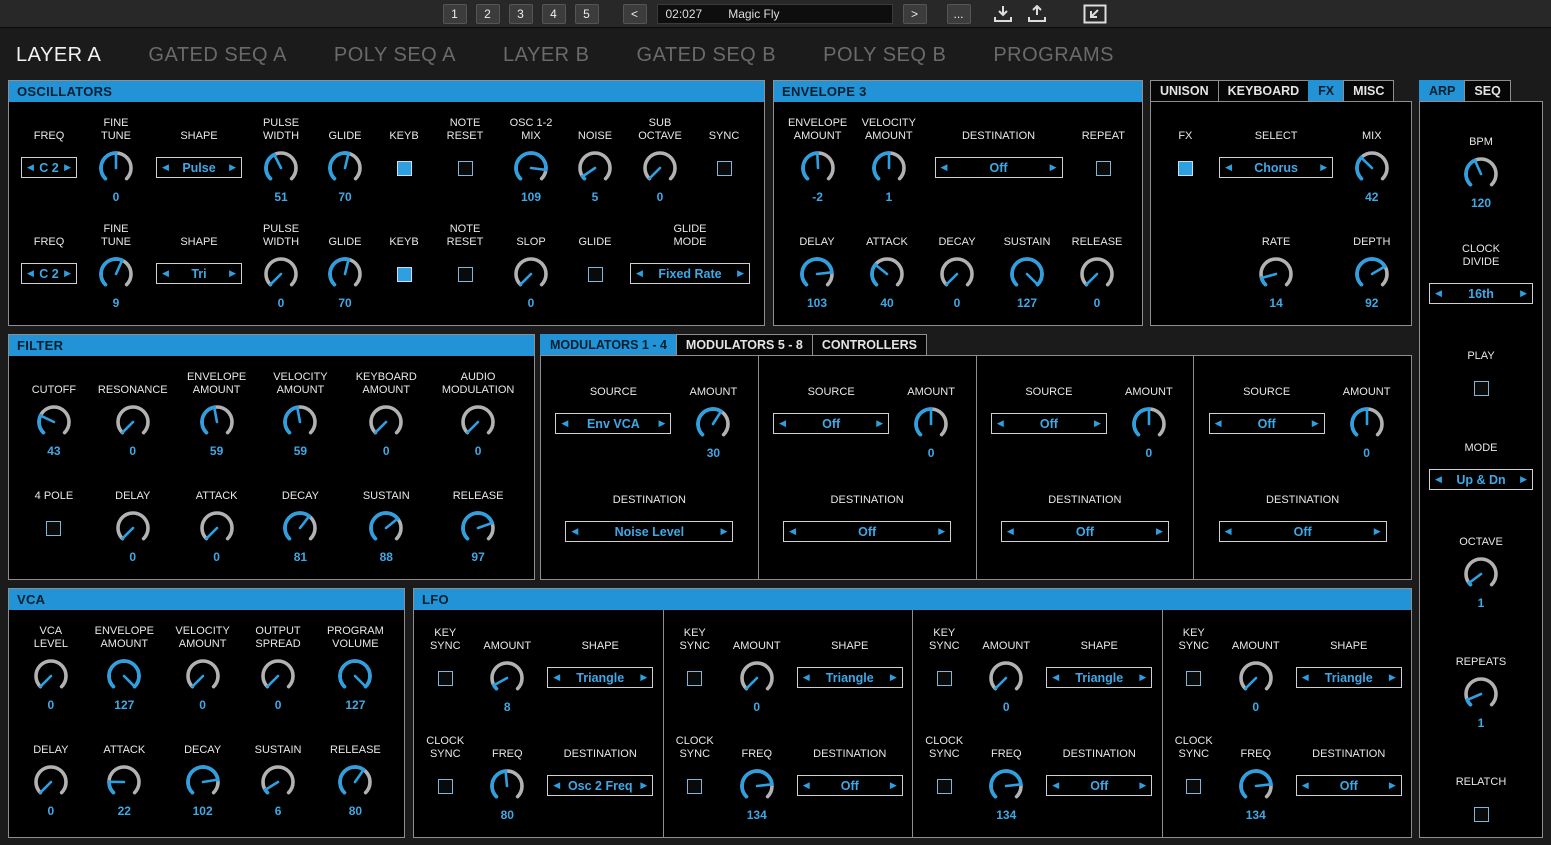 This screenshot has height=845, width=1551. Describe the element at coordinates (1369, 91) in the screenshot. I see `misc-tab: MISC` at that location.